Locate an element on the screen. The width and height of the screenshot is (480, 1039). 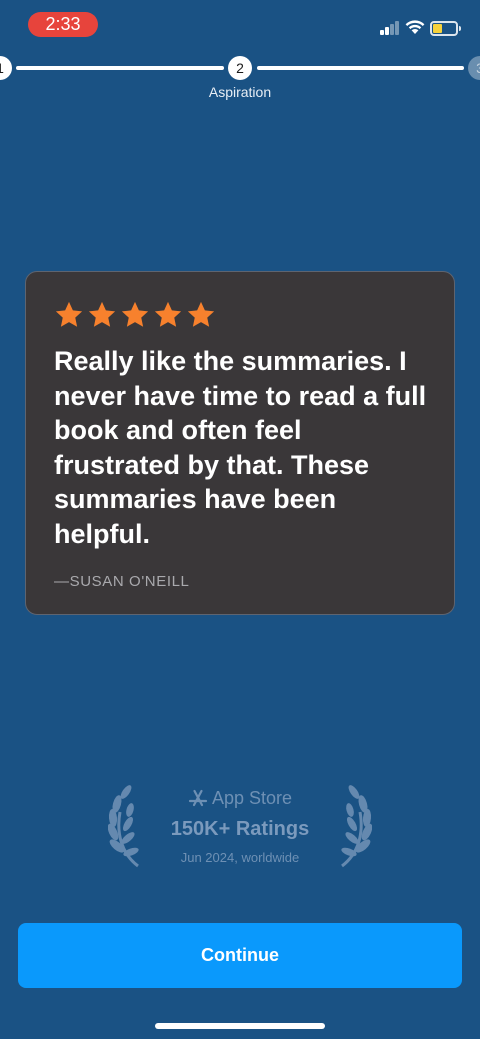
app-store-icon is located at coordinates (198, 798).